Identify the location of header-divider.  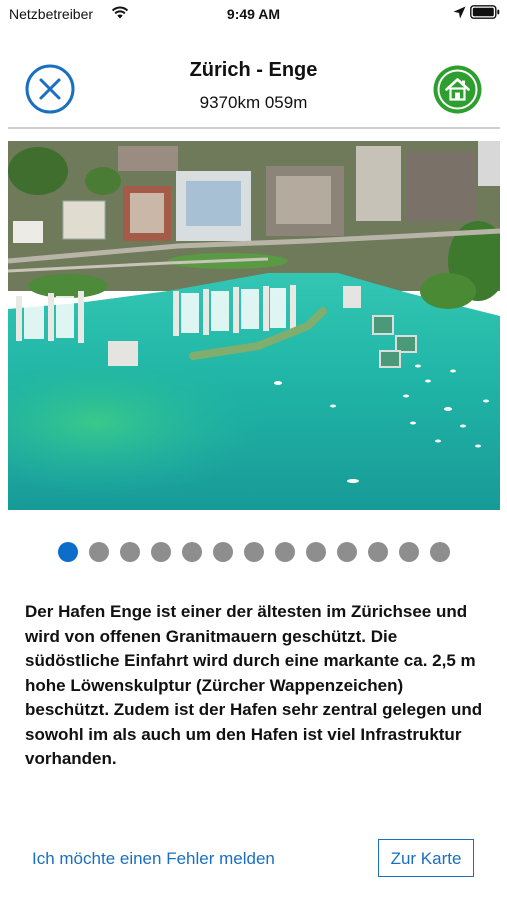
(254, 128).